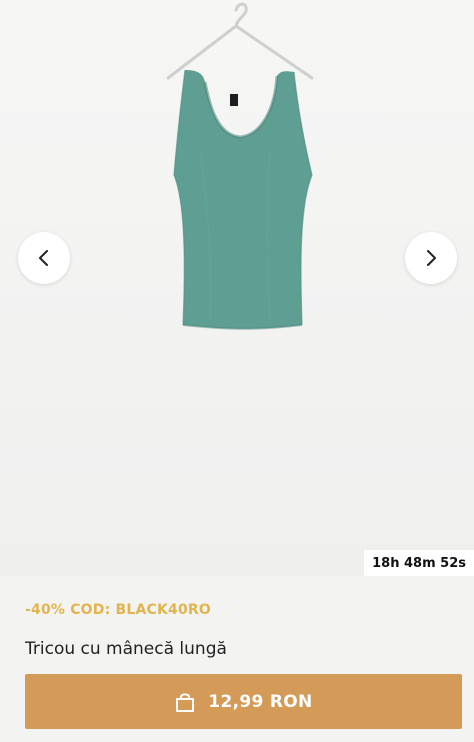 The width and height of the screenshot is (474, 742). I want to click on carousel-next-button, so click(431, 258).